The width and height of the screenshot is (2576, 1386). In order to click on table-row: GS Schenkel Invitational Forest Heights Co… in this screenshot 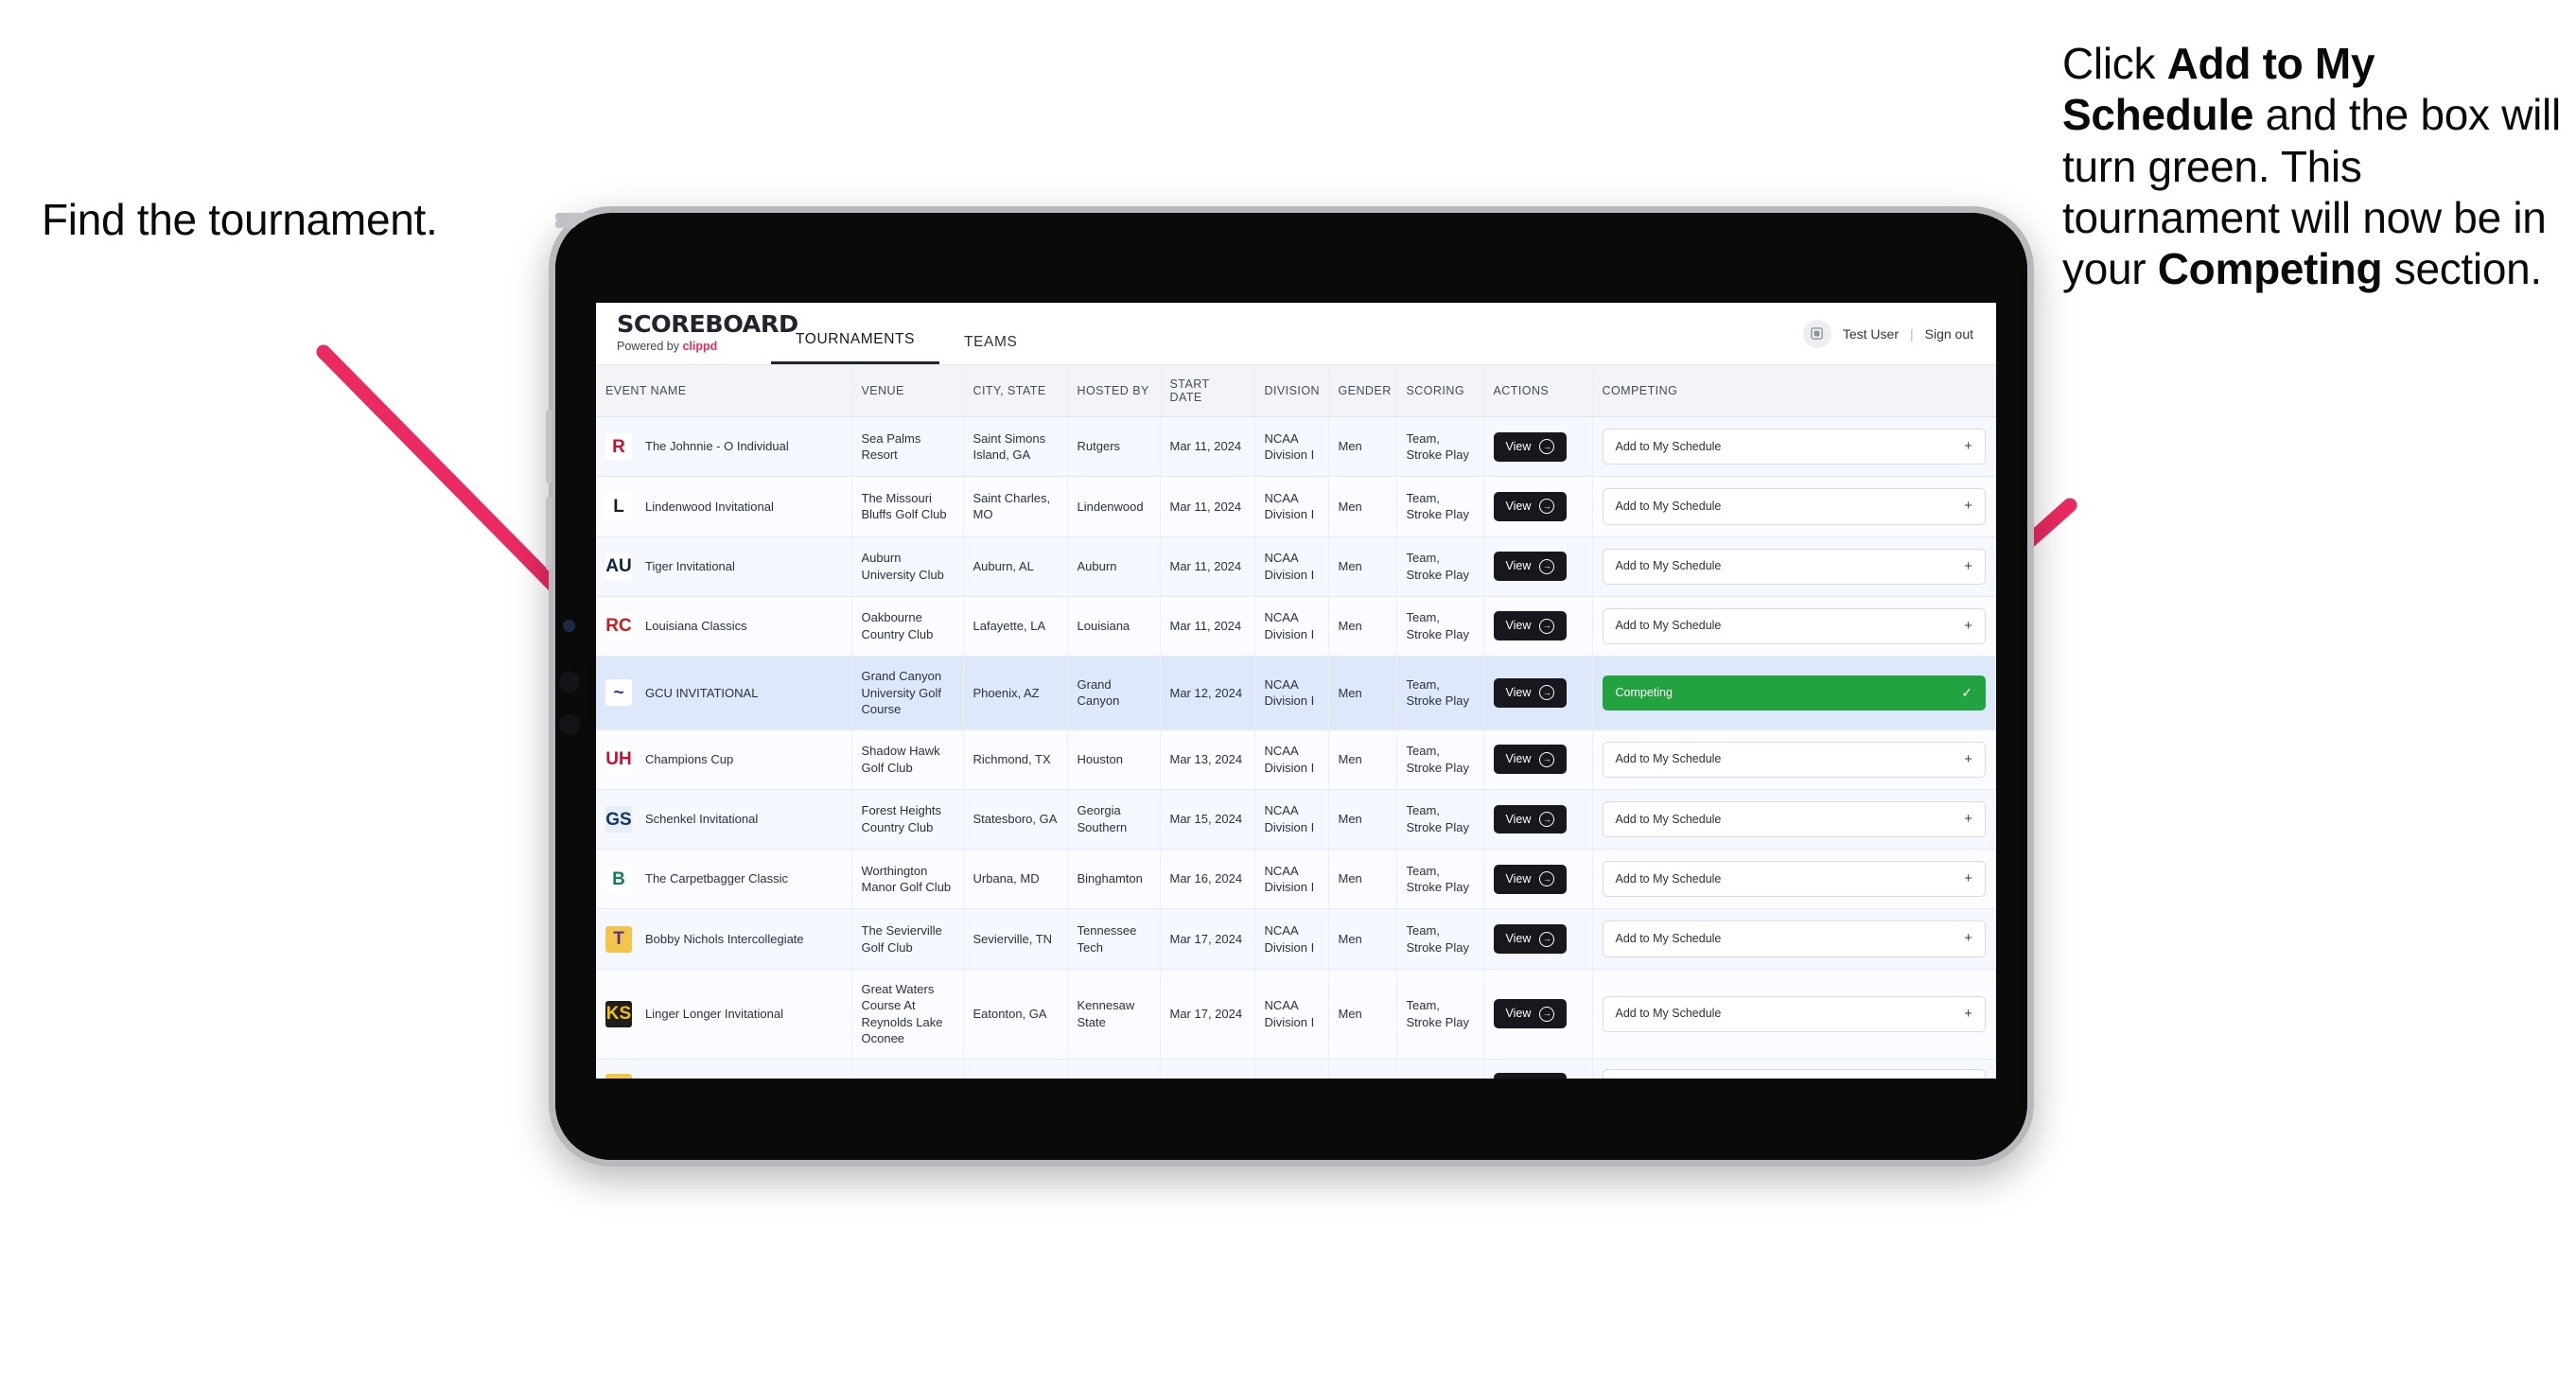, I will do `click(1296, 820)`.